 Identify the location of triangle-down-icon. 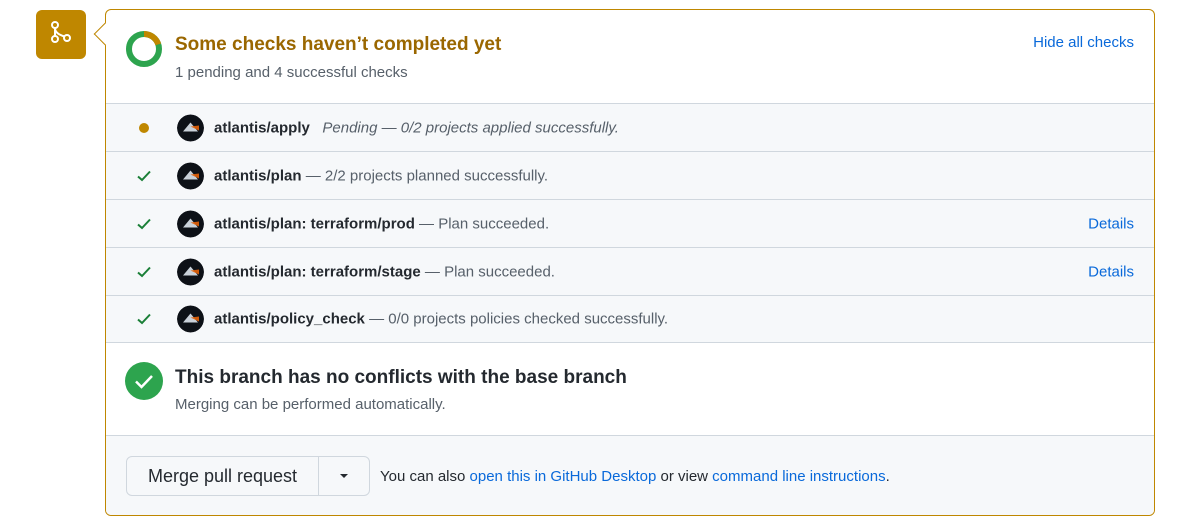
(344, 476).